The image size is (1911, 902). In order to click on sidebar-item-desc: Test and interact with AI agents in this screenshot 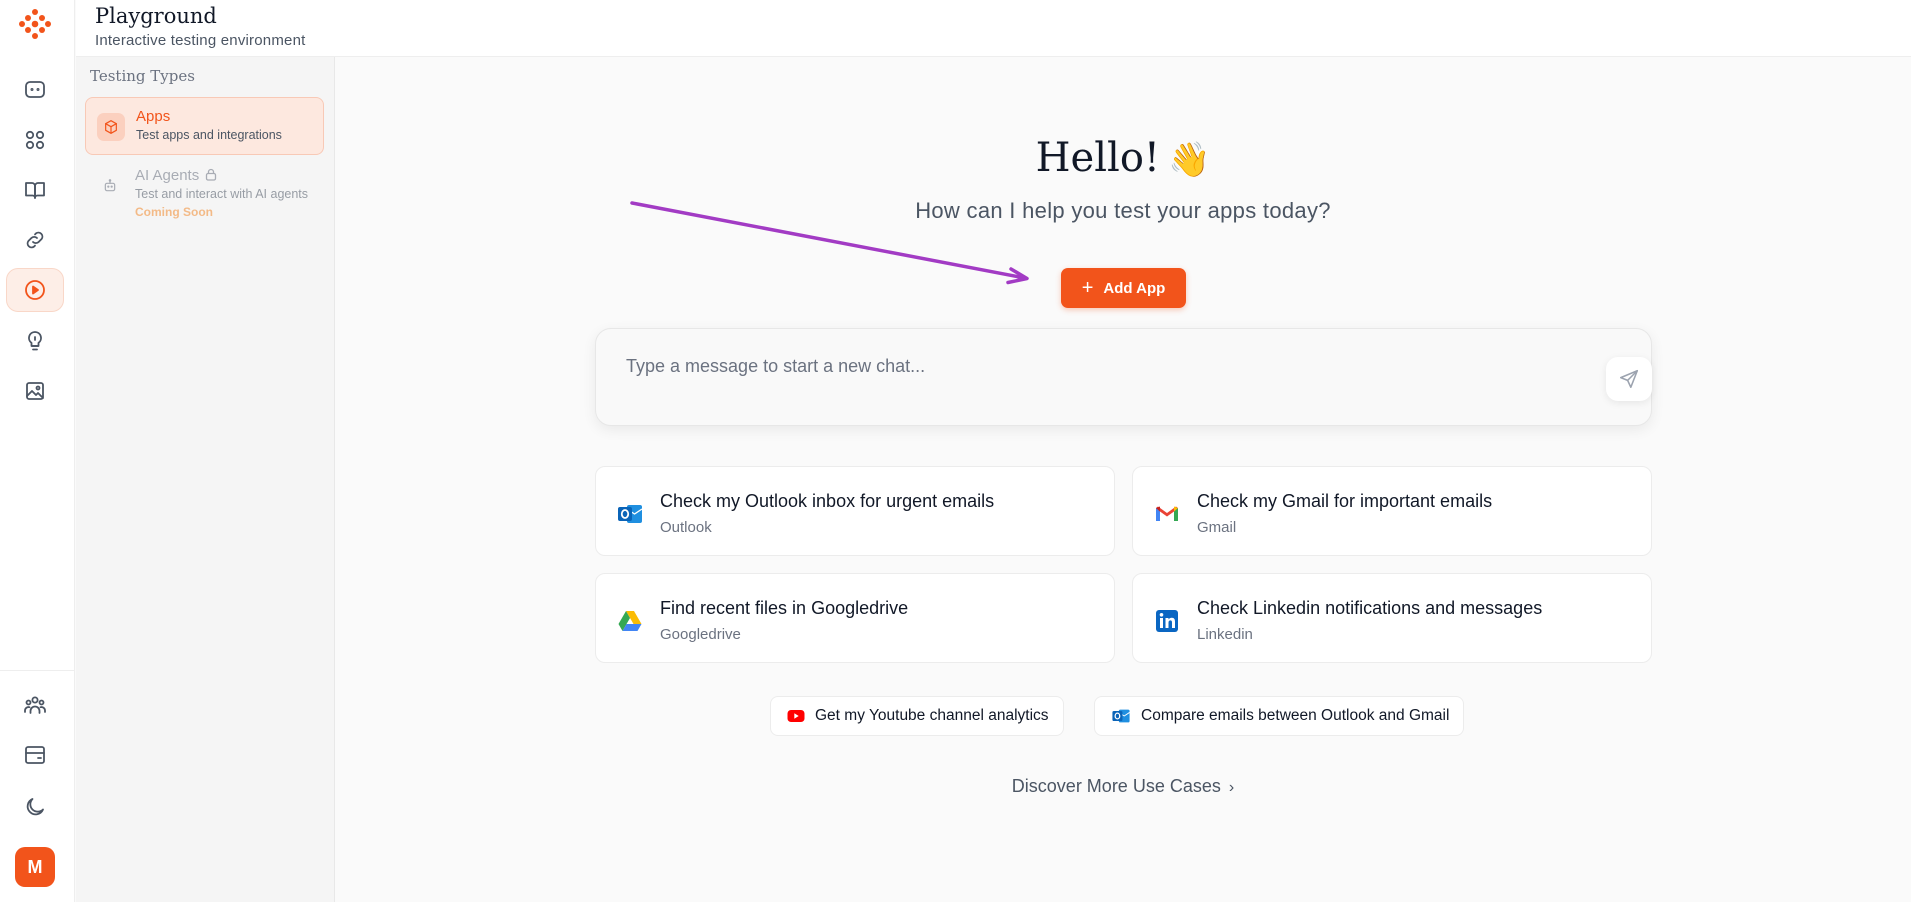, I will do `click(222, 194)`.